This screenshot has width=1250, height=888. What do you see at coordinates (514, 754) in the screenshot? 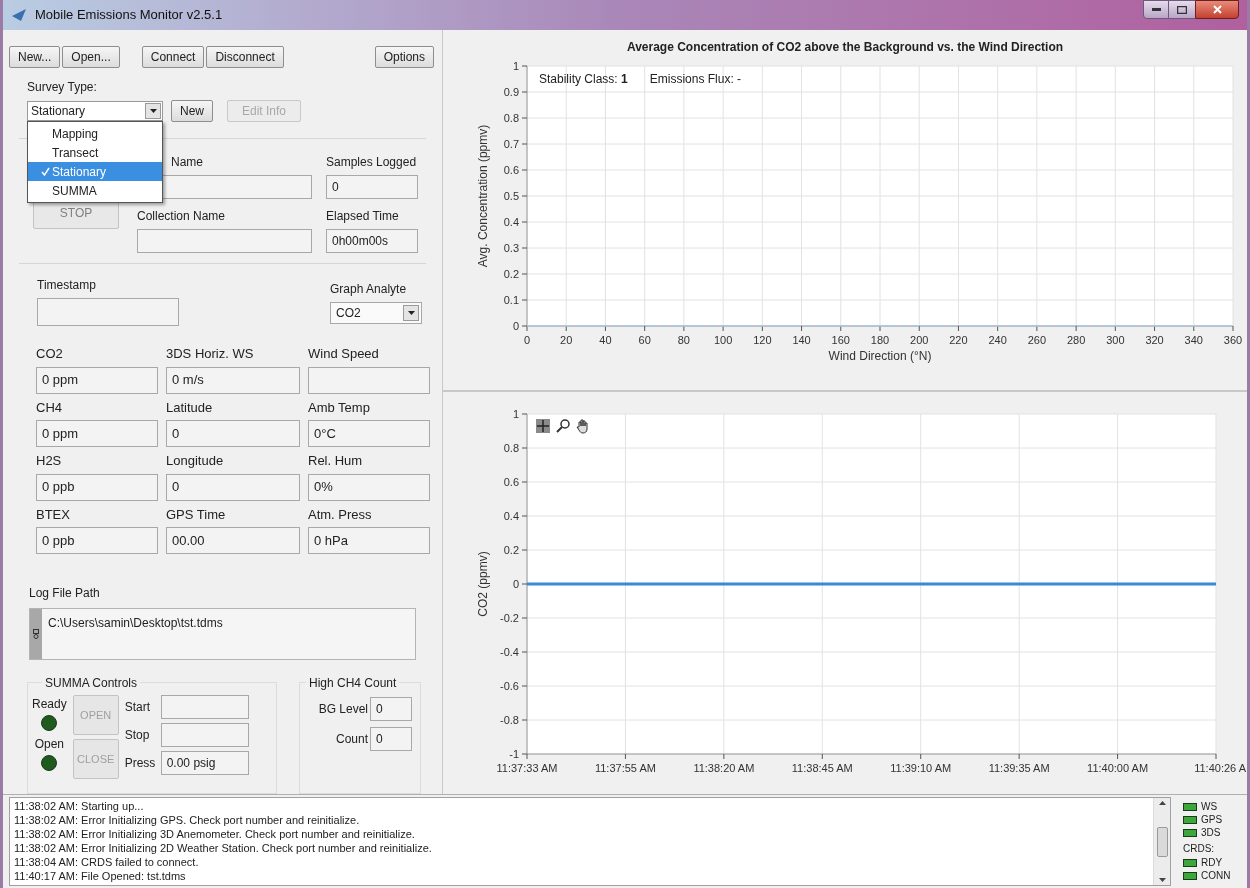
I see `axis-tick-label: -1` at bounding box center [514, 754].